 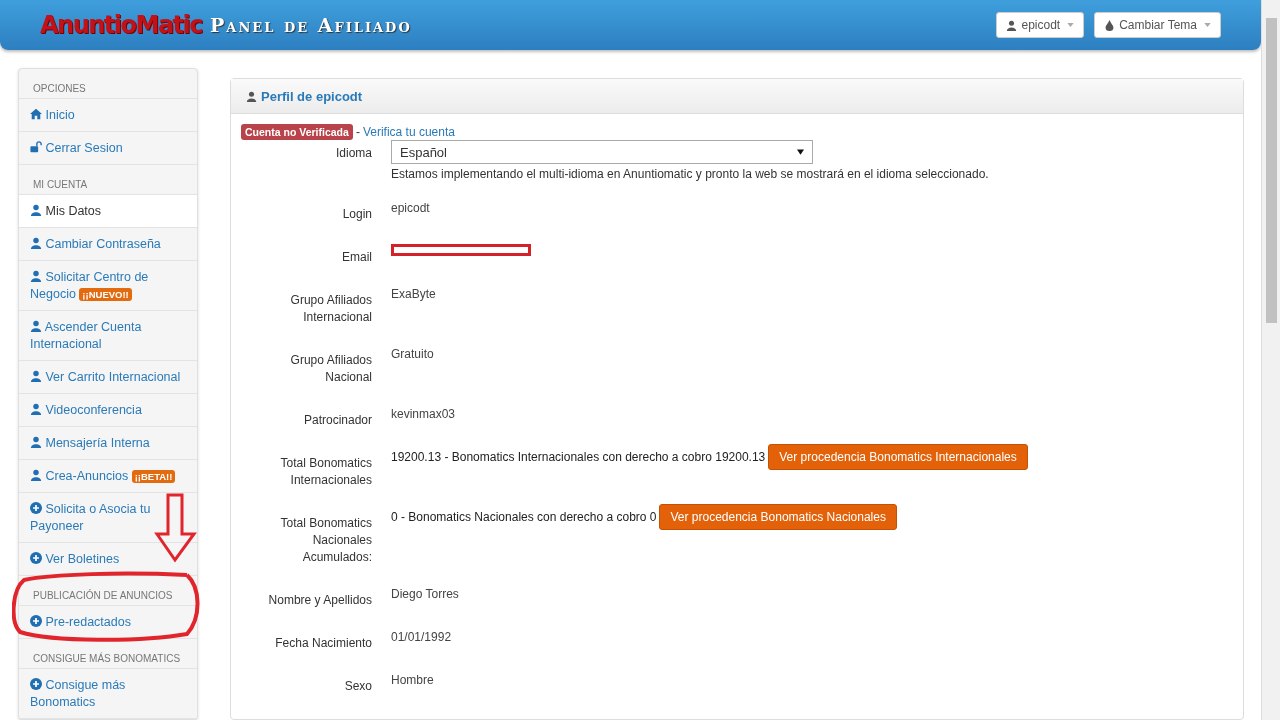 I want to click on section-heading: PUBLICACIÓN DE ANUNCIOS, so click(x=103, y=595).